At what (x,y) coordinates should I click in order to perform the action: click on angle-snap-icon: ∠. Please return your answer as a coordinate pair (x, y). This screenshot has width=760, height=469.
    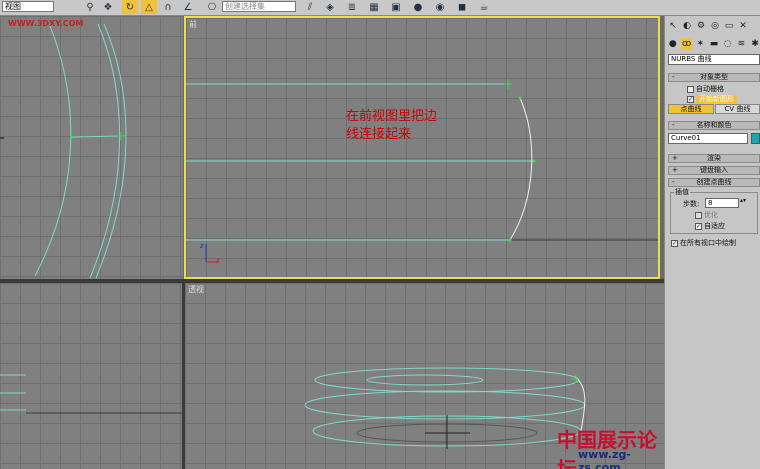
    Looking at the image, I should click on (188, 7).